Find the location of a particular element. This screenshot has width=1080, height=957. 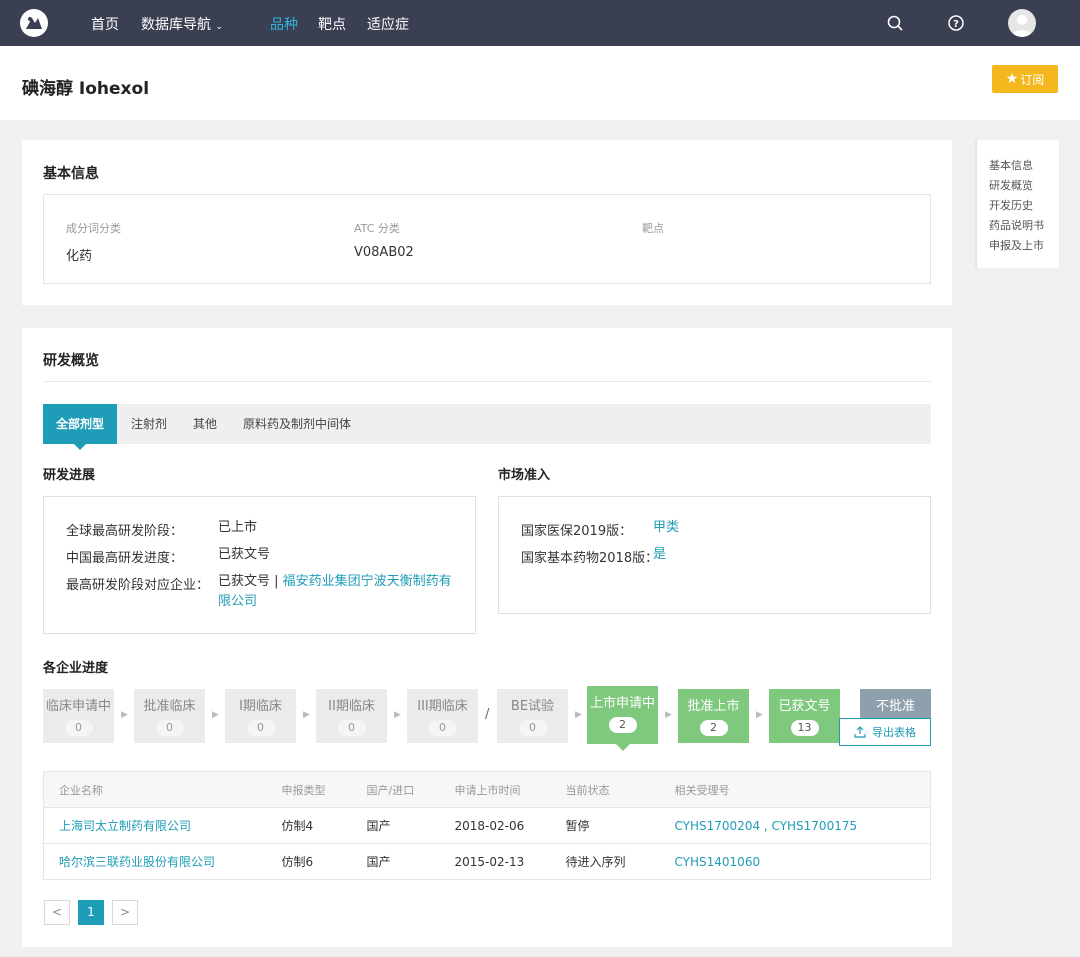

col-numbers: 相关受理号 is located at coordinates (802, 789).